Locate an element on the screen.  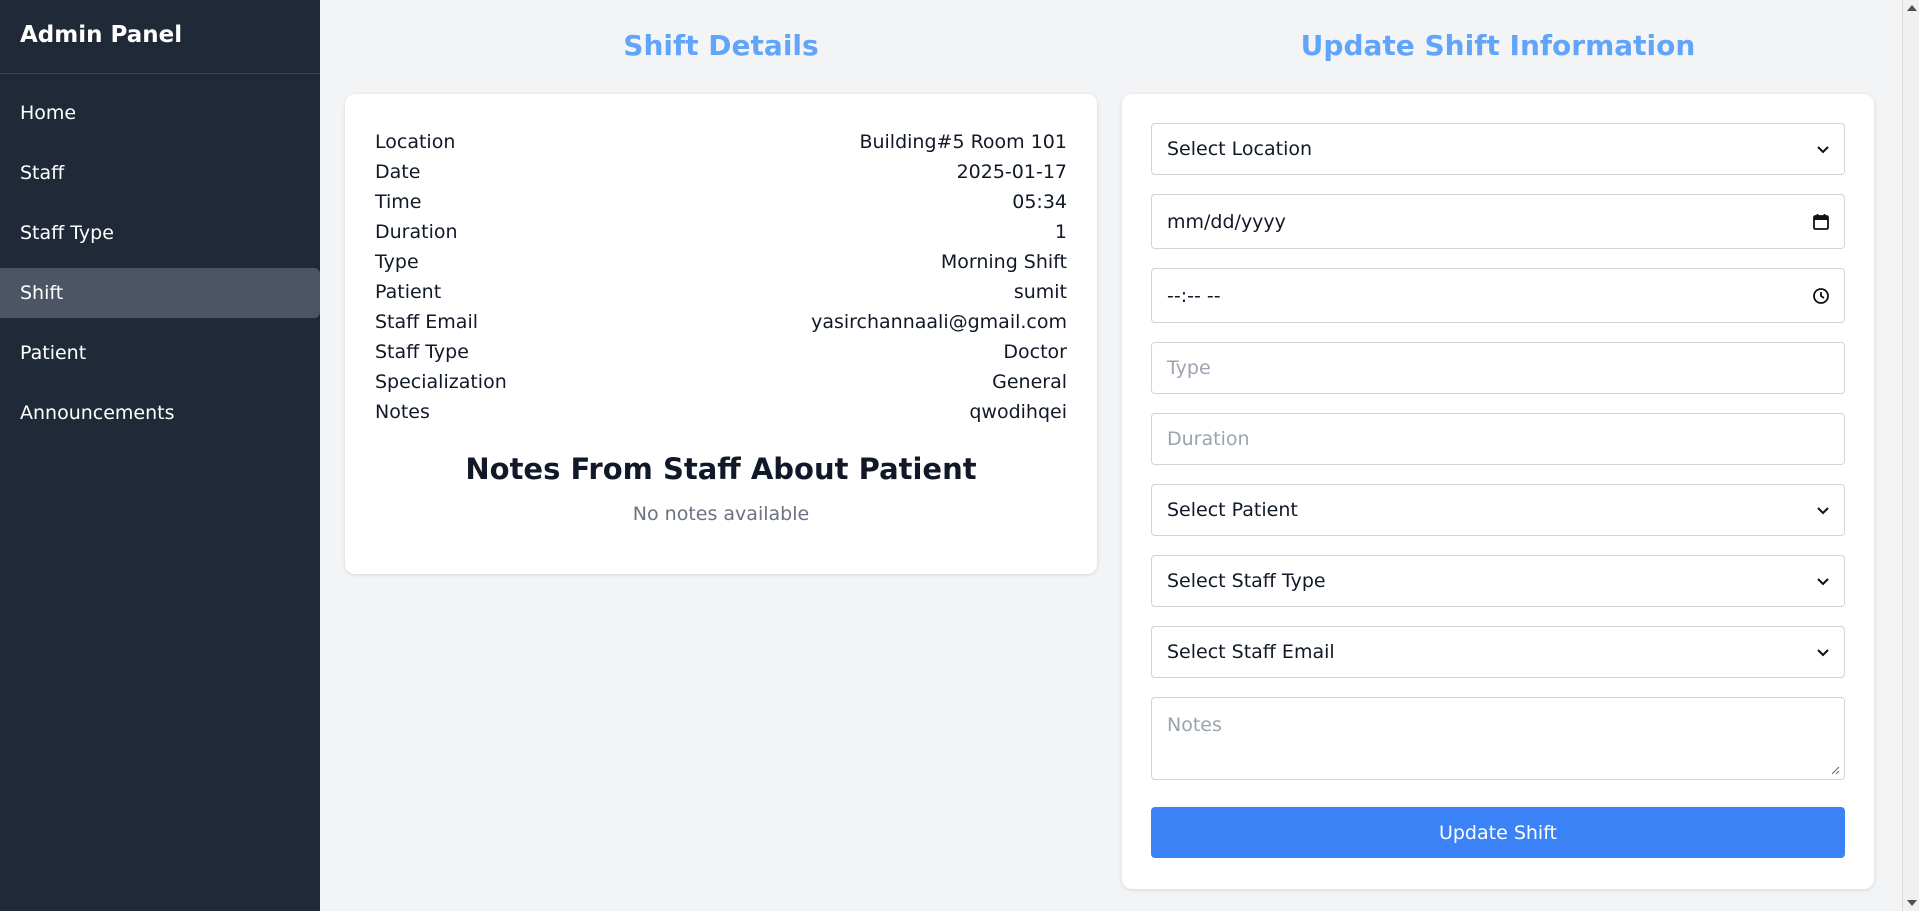
detail-value: Doctor is located at coordinates (1035, 352).